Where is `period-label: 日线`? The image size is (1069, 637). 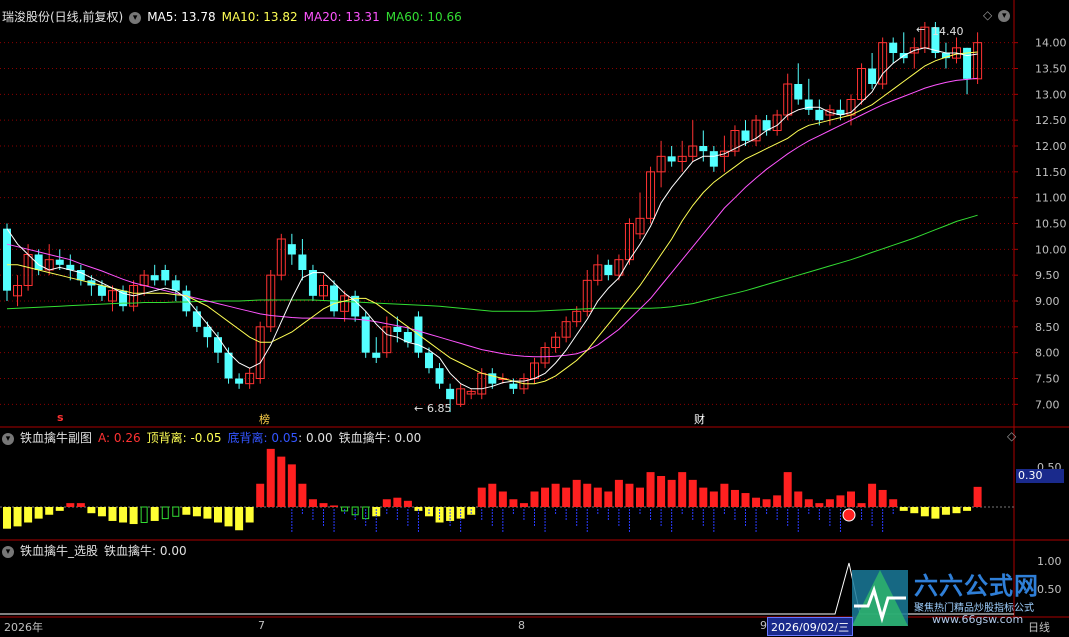
period-label: 日线 is located at coordinates (1039, 627).